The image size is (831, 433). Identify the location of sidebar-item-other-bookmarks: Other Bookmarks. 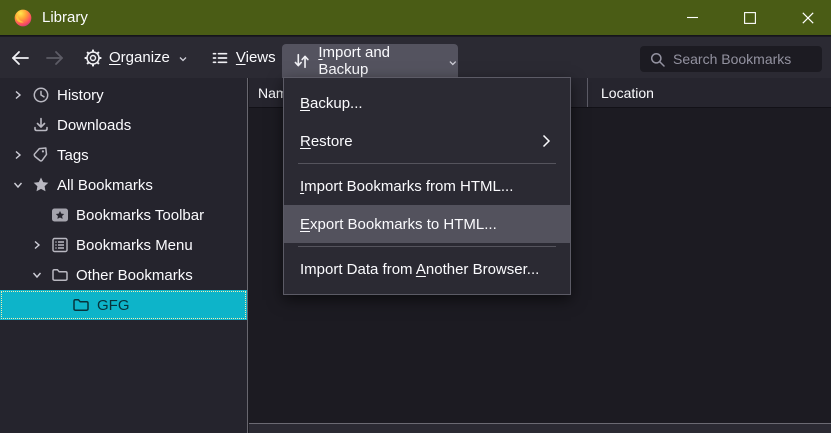
(123, 275).